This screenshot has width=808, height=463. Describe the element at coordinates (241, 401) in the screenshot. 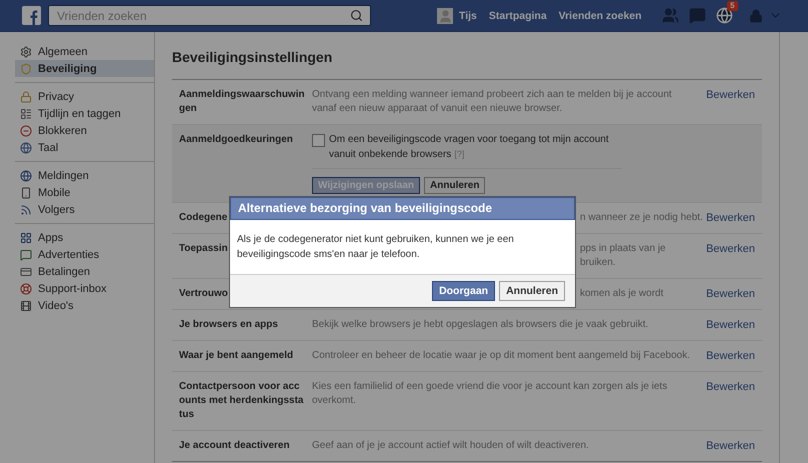

I see `setting-label: Contactpersoon voor accounts met herdenkingsstatus` at that location.